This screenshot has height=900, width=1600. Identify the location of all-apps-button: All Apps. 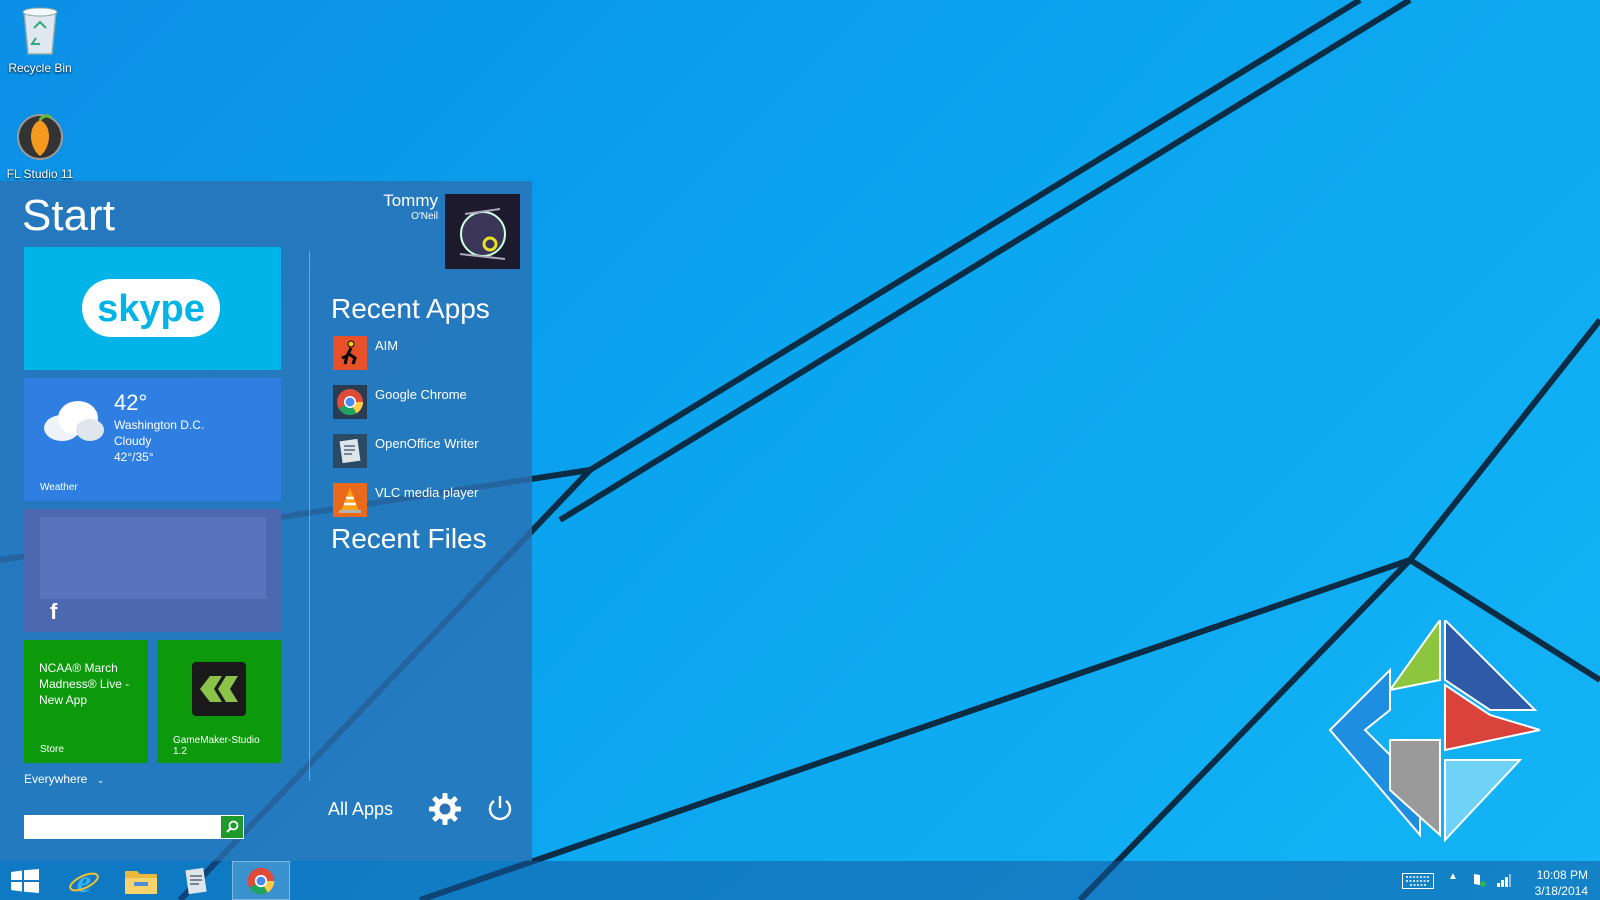
(360, 809).